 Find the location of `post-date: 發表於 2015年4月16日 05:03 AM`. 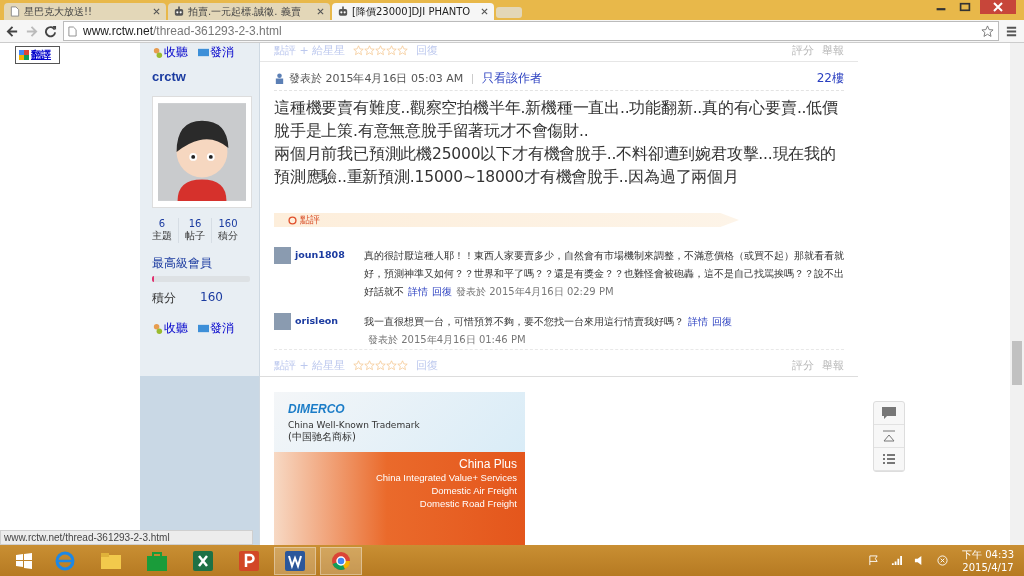

post-date: 發表於 2015年4月16日 05:03 AM is located at coordinates (376, 78).